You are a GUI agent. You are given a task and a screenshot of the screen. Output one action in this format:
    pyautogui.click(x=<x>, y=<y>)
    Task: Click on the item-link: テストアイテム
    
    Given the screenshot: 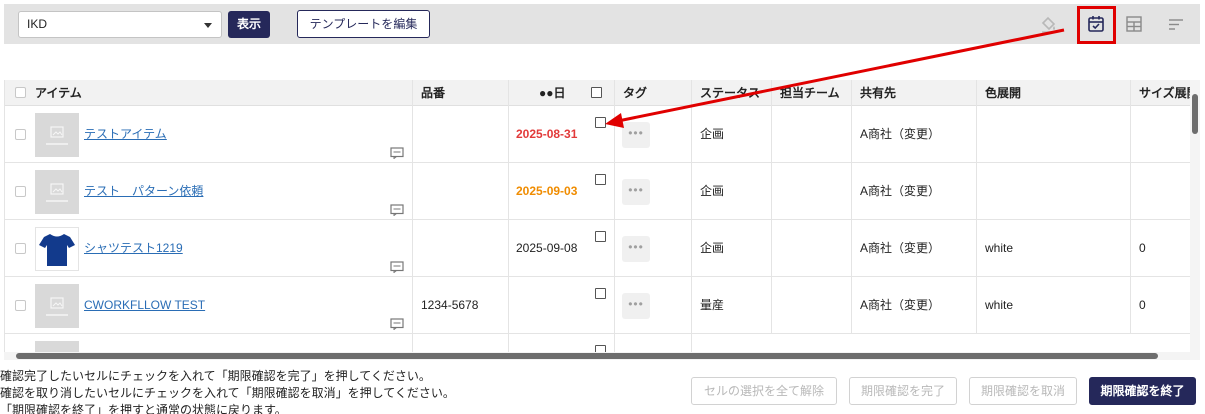 What is the action you would take?
    pyautogui.click(x=125, y=134)
    